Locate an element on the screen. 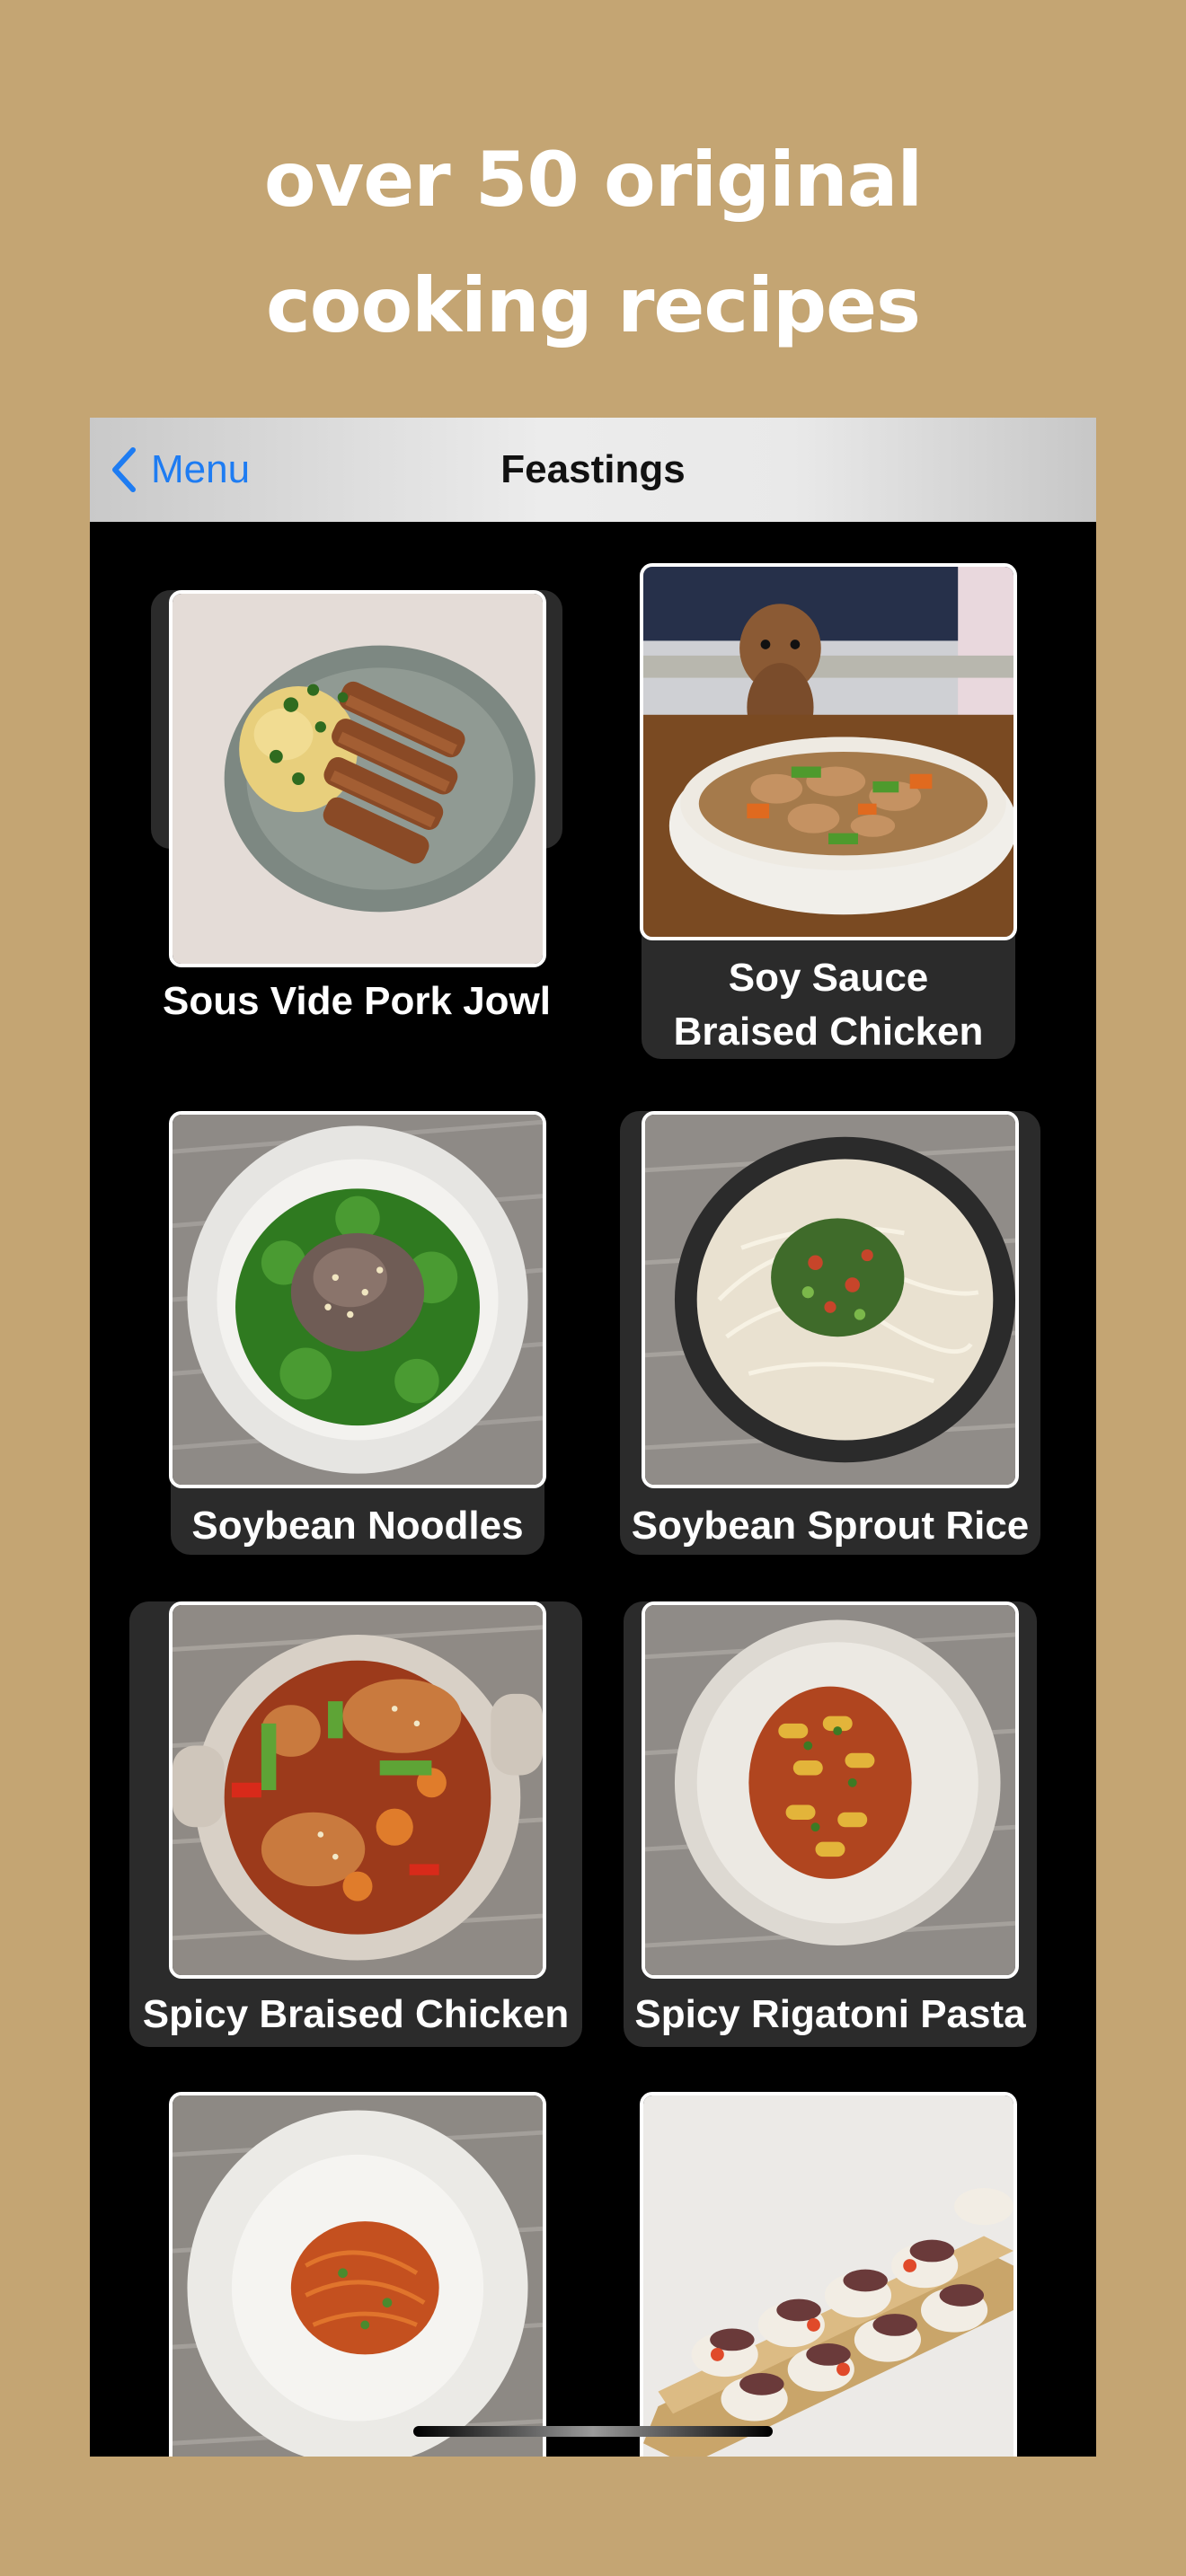  recipe-card: Spicy Braised Chicken is located at coordinates (355, 1824).